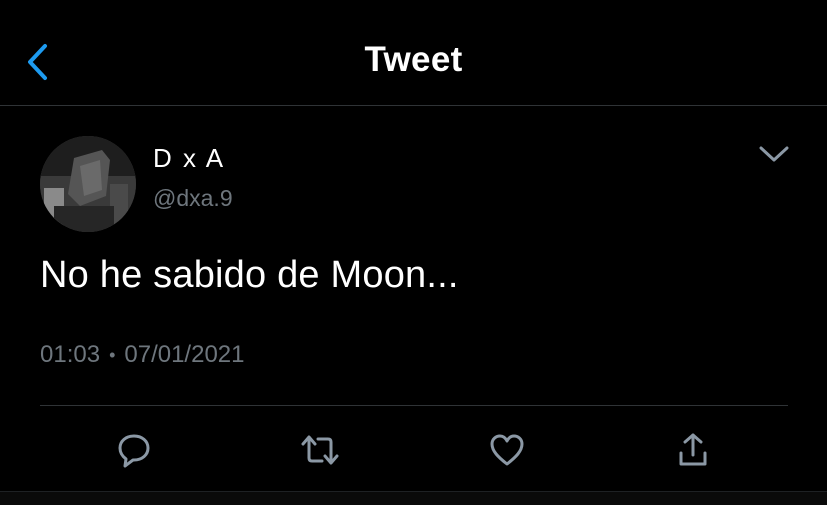 The height and width of the screenshot is (505, 827). Describe the element at coordinates (414, 405) in the screenshot. I see `divider` at that location.